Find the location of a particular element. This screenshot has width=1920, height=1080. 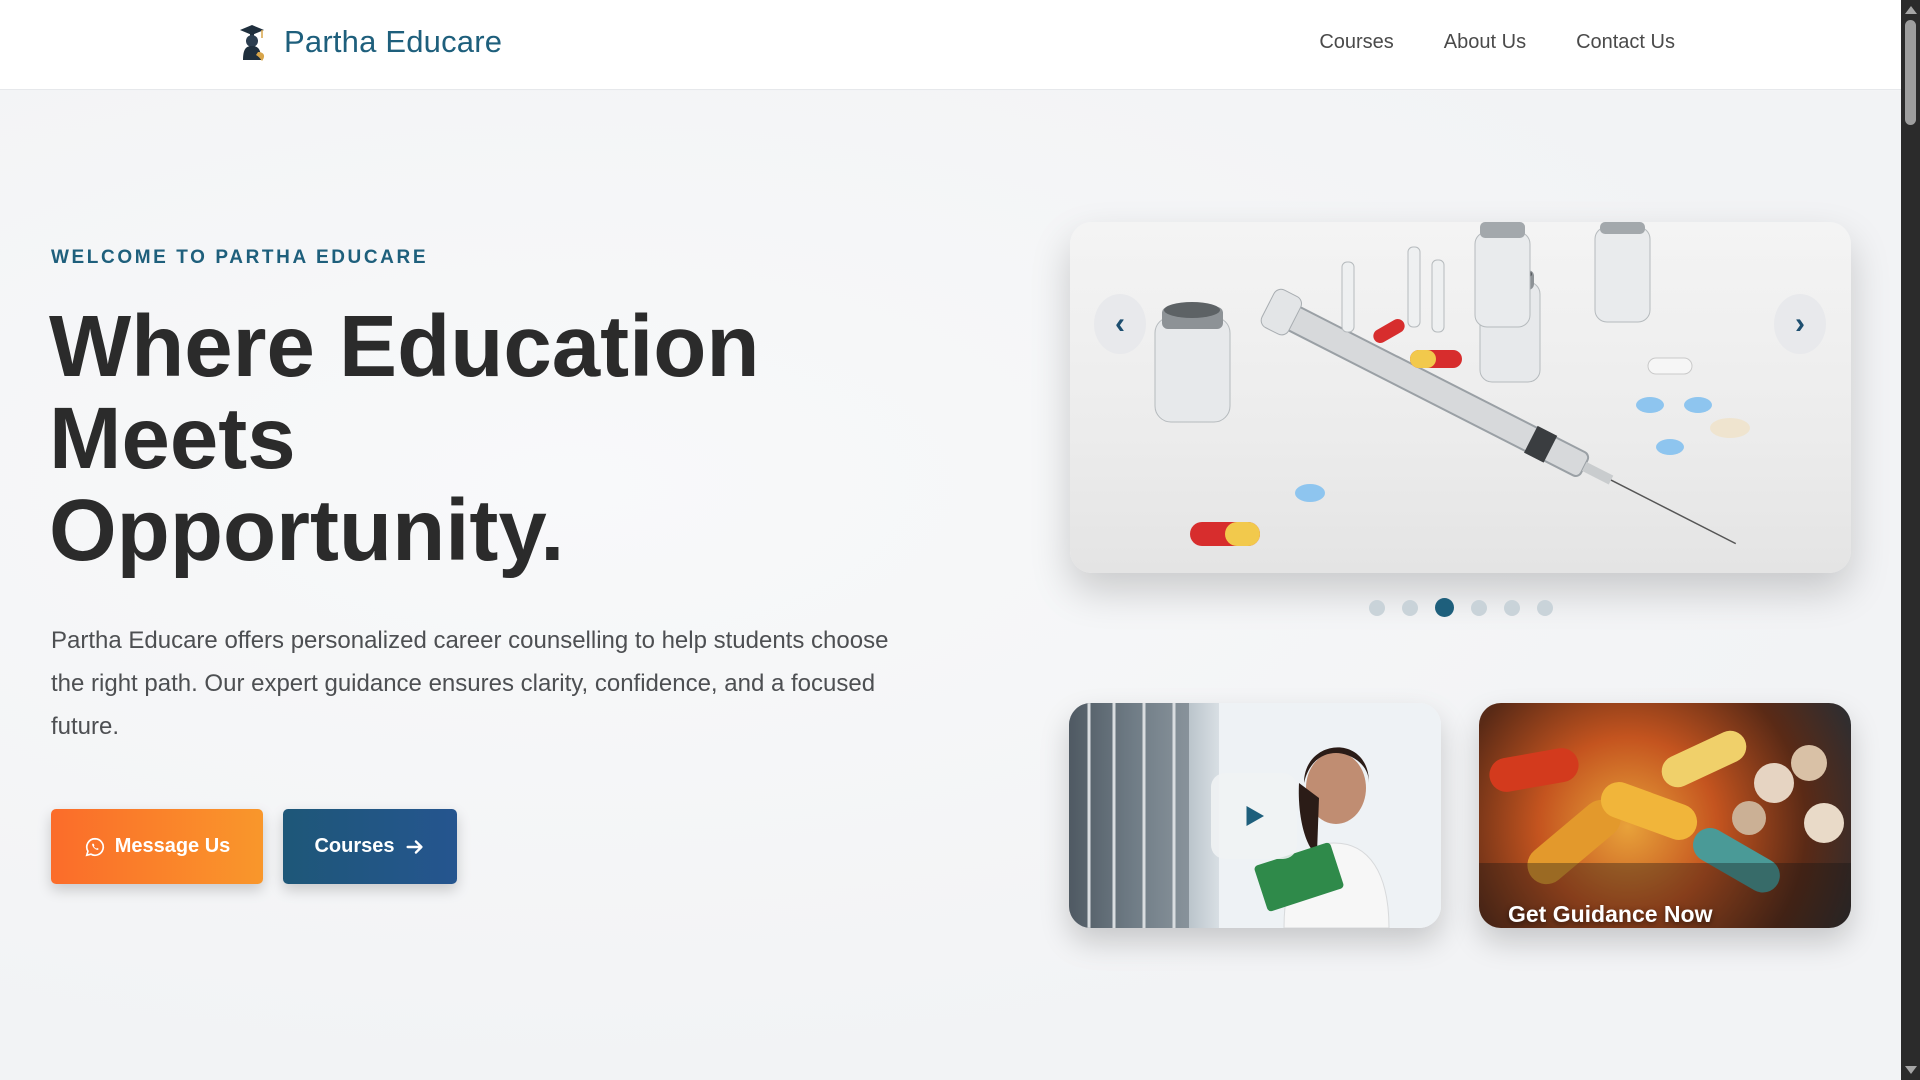

graduation-logo-icon is located at coordinates (252, 43).